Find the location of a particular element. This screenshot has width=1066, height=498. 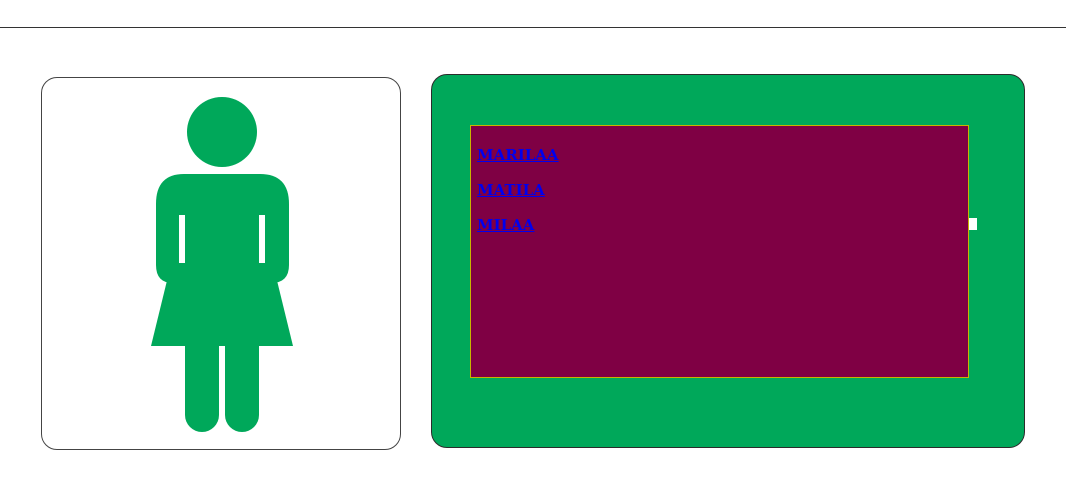

scroll-handle is located at coordinates (973, 224).